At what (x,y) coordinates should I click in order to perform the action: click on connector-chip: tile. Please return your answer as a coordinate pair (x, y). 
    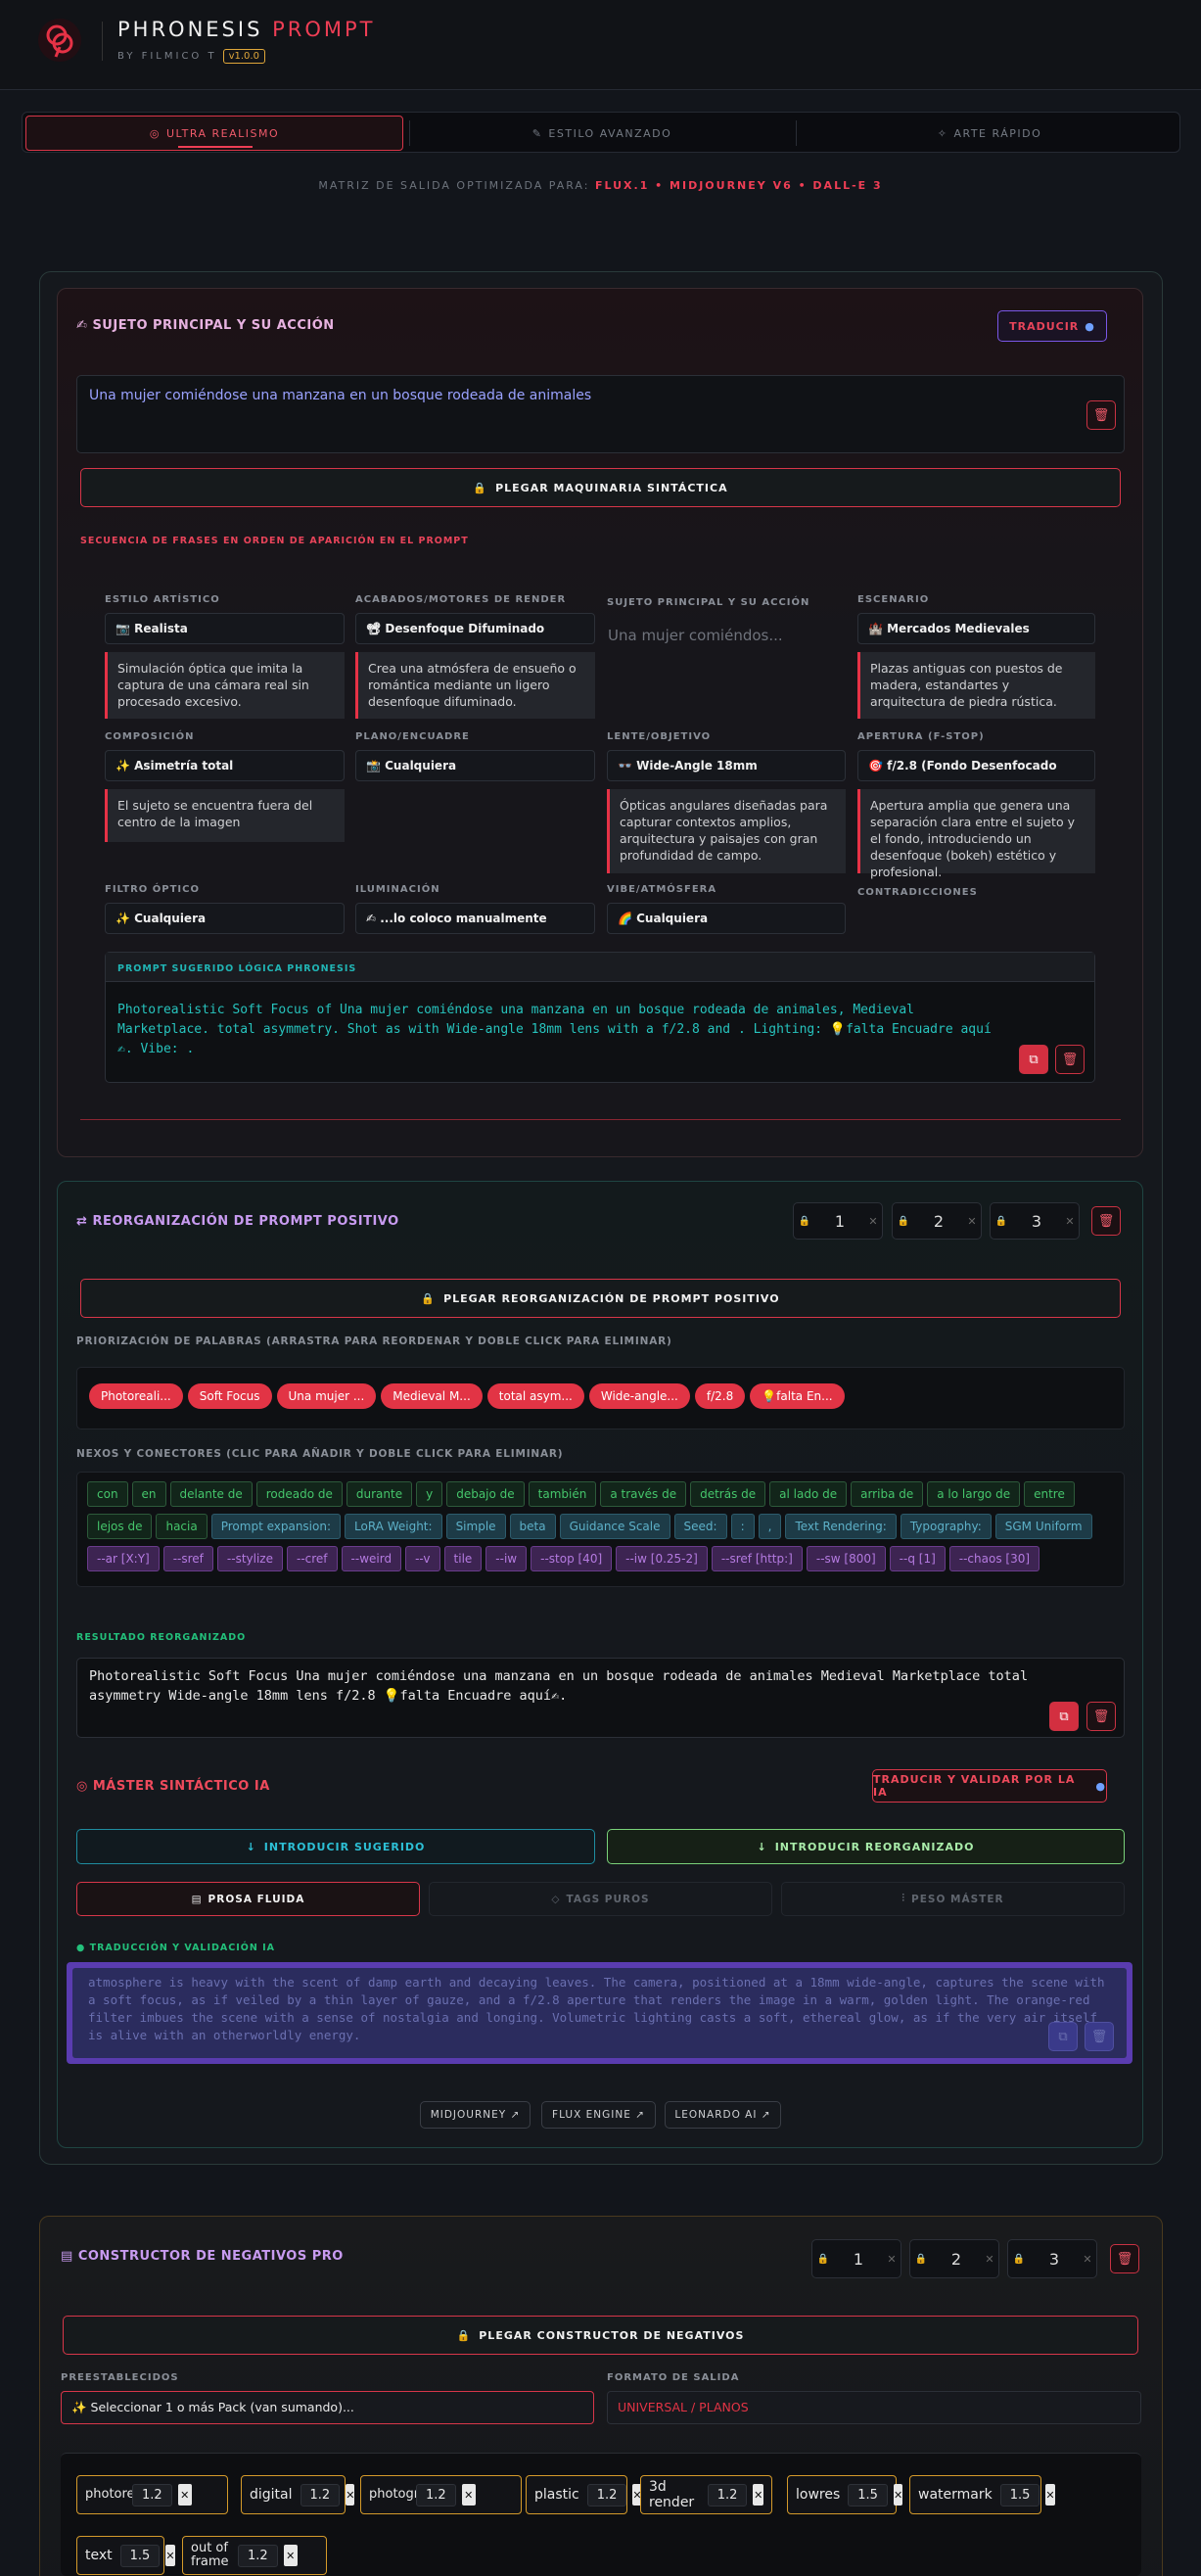
    Looking at the image, I should click on (463, 1558).